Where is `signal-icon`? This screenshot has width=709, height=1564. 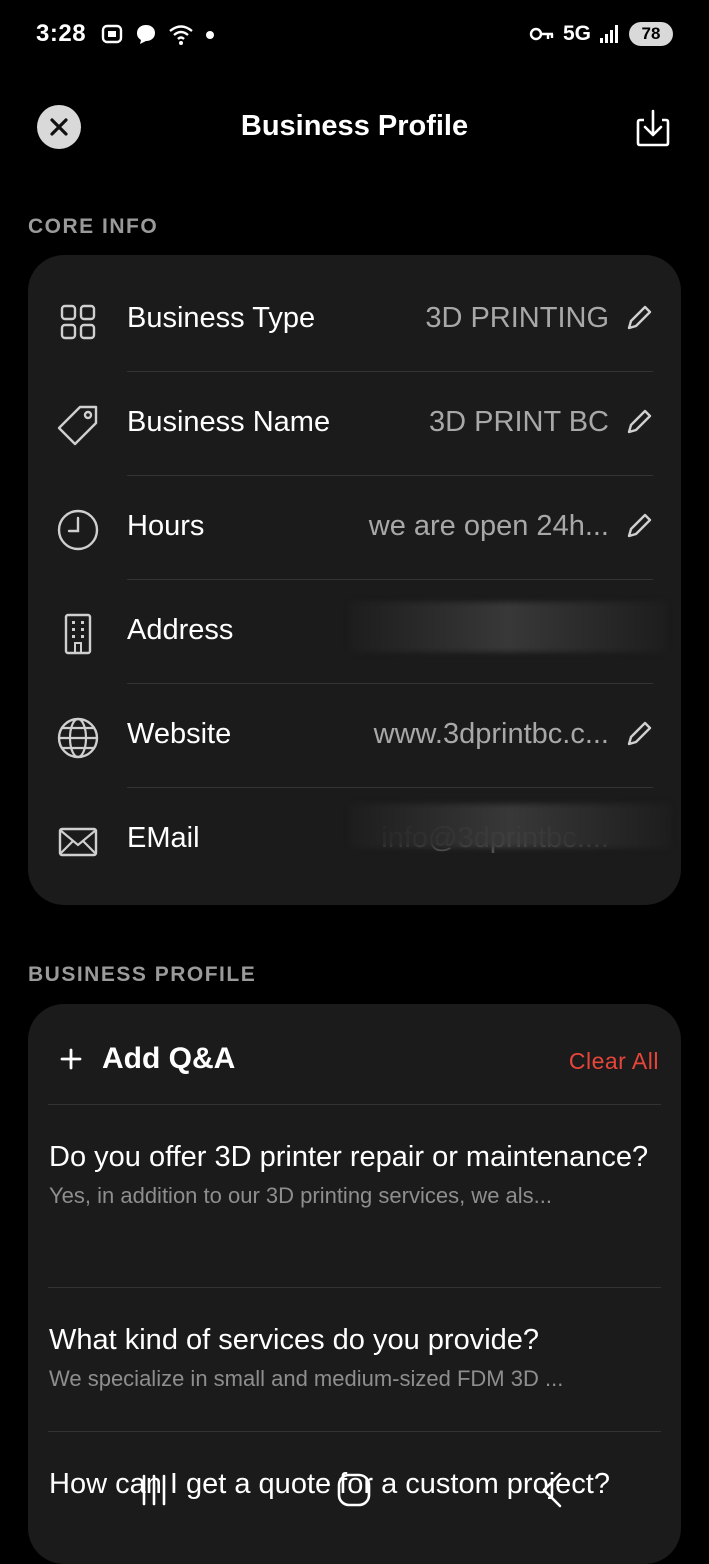 signal-icon is located at coordinates (609, 34).